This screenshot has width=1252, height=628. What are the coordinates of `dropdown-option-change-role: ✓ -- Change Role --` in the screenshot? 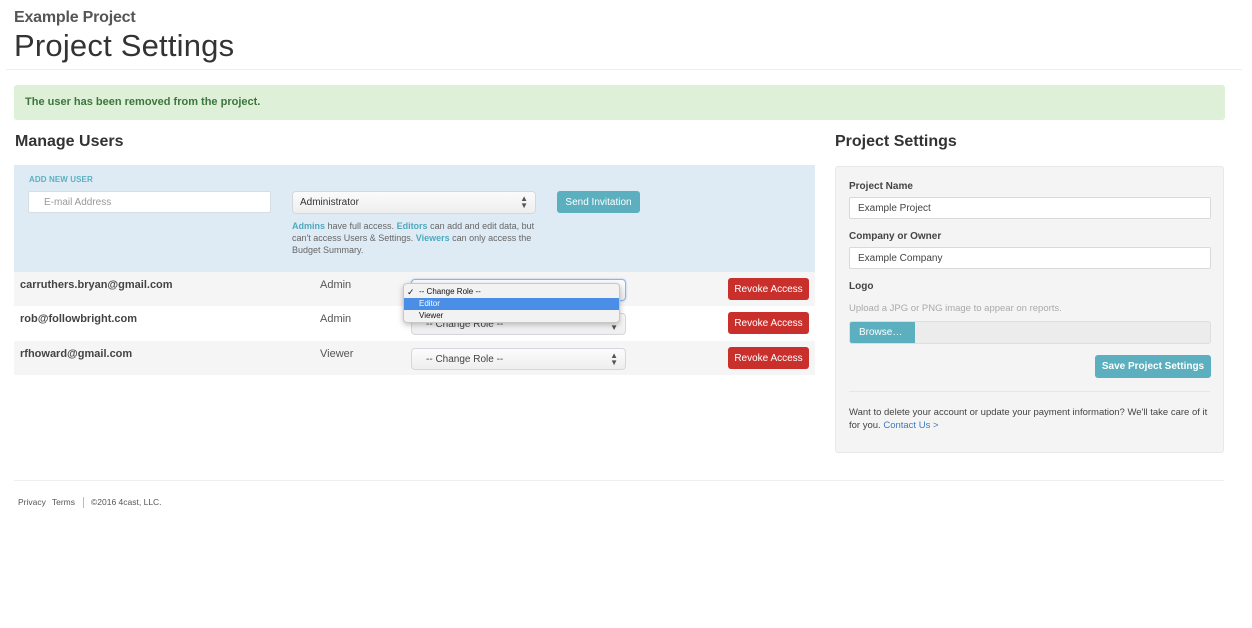 It's located at (511, 292).